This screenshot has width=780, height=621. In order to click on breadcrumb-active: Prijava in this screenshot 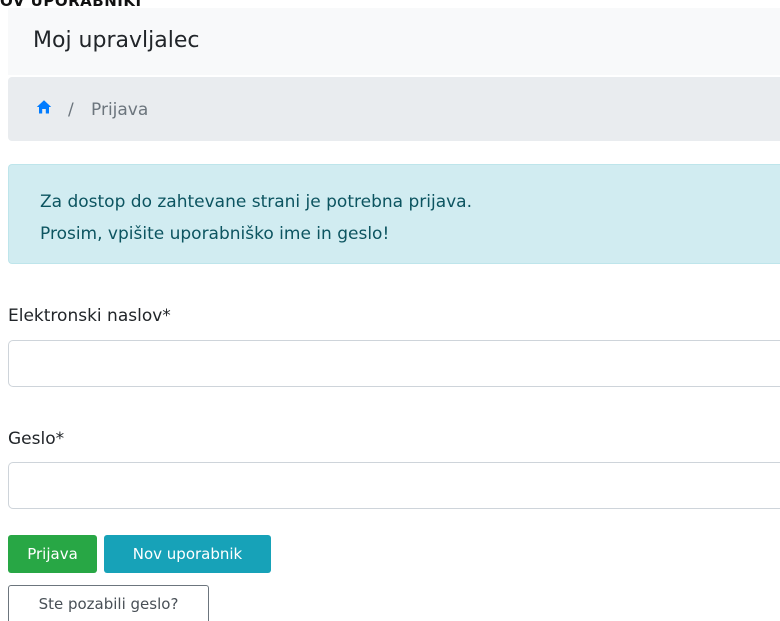, I will do `click(120, 110)`.